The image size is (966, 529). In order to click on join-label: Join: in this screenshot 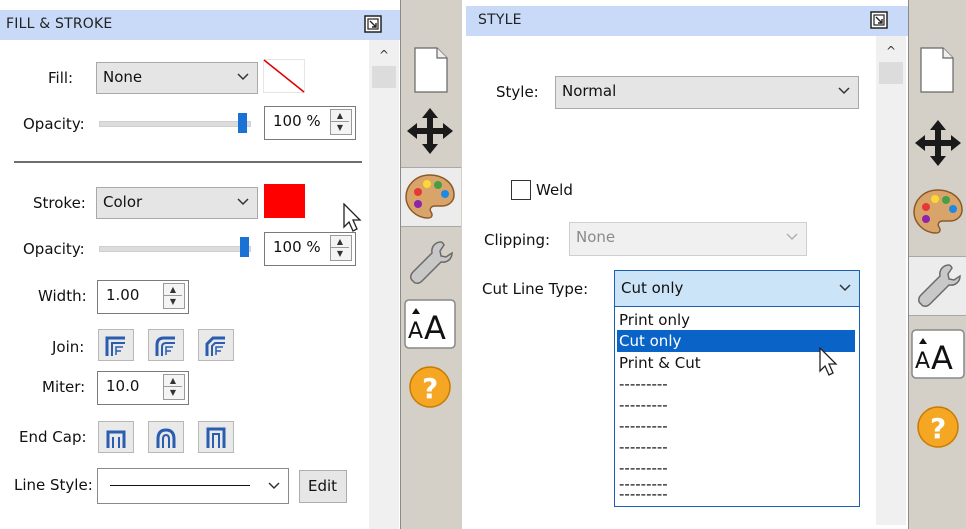, I will do `click(68, 347)`.